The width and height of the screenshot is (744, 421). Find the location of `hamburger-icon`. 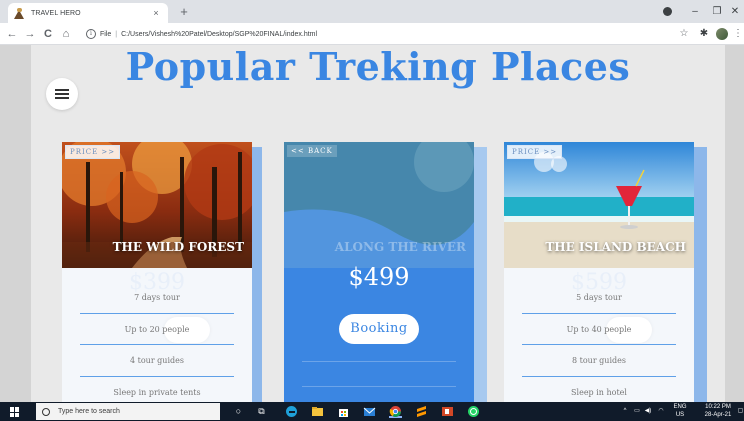

hamburger-icon is located at coordinates (62, 90).